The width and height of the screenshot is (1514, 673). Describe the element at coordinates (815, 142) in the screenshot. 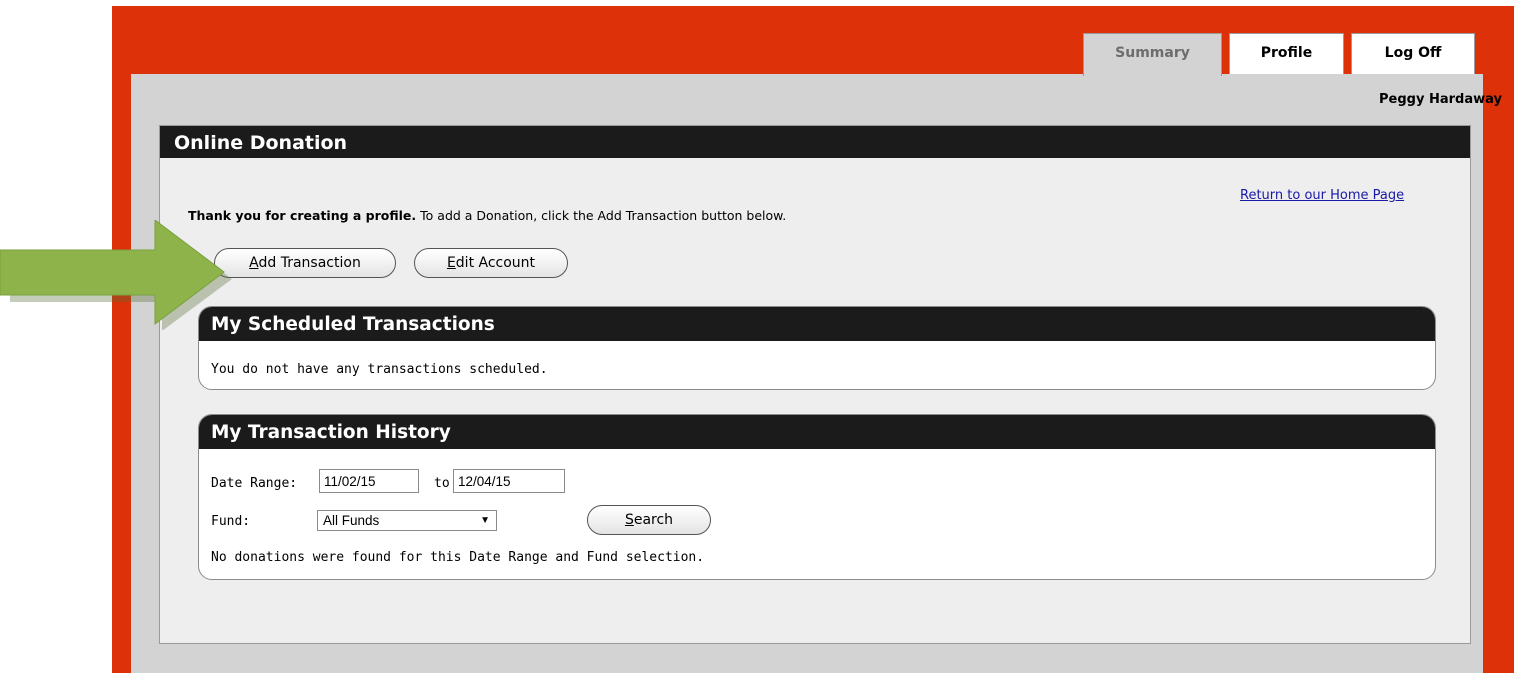

I see `panel-title: Online Donation` at that location.